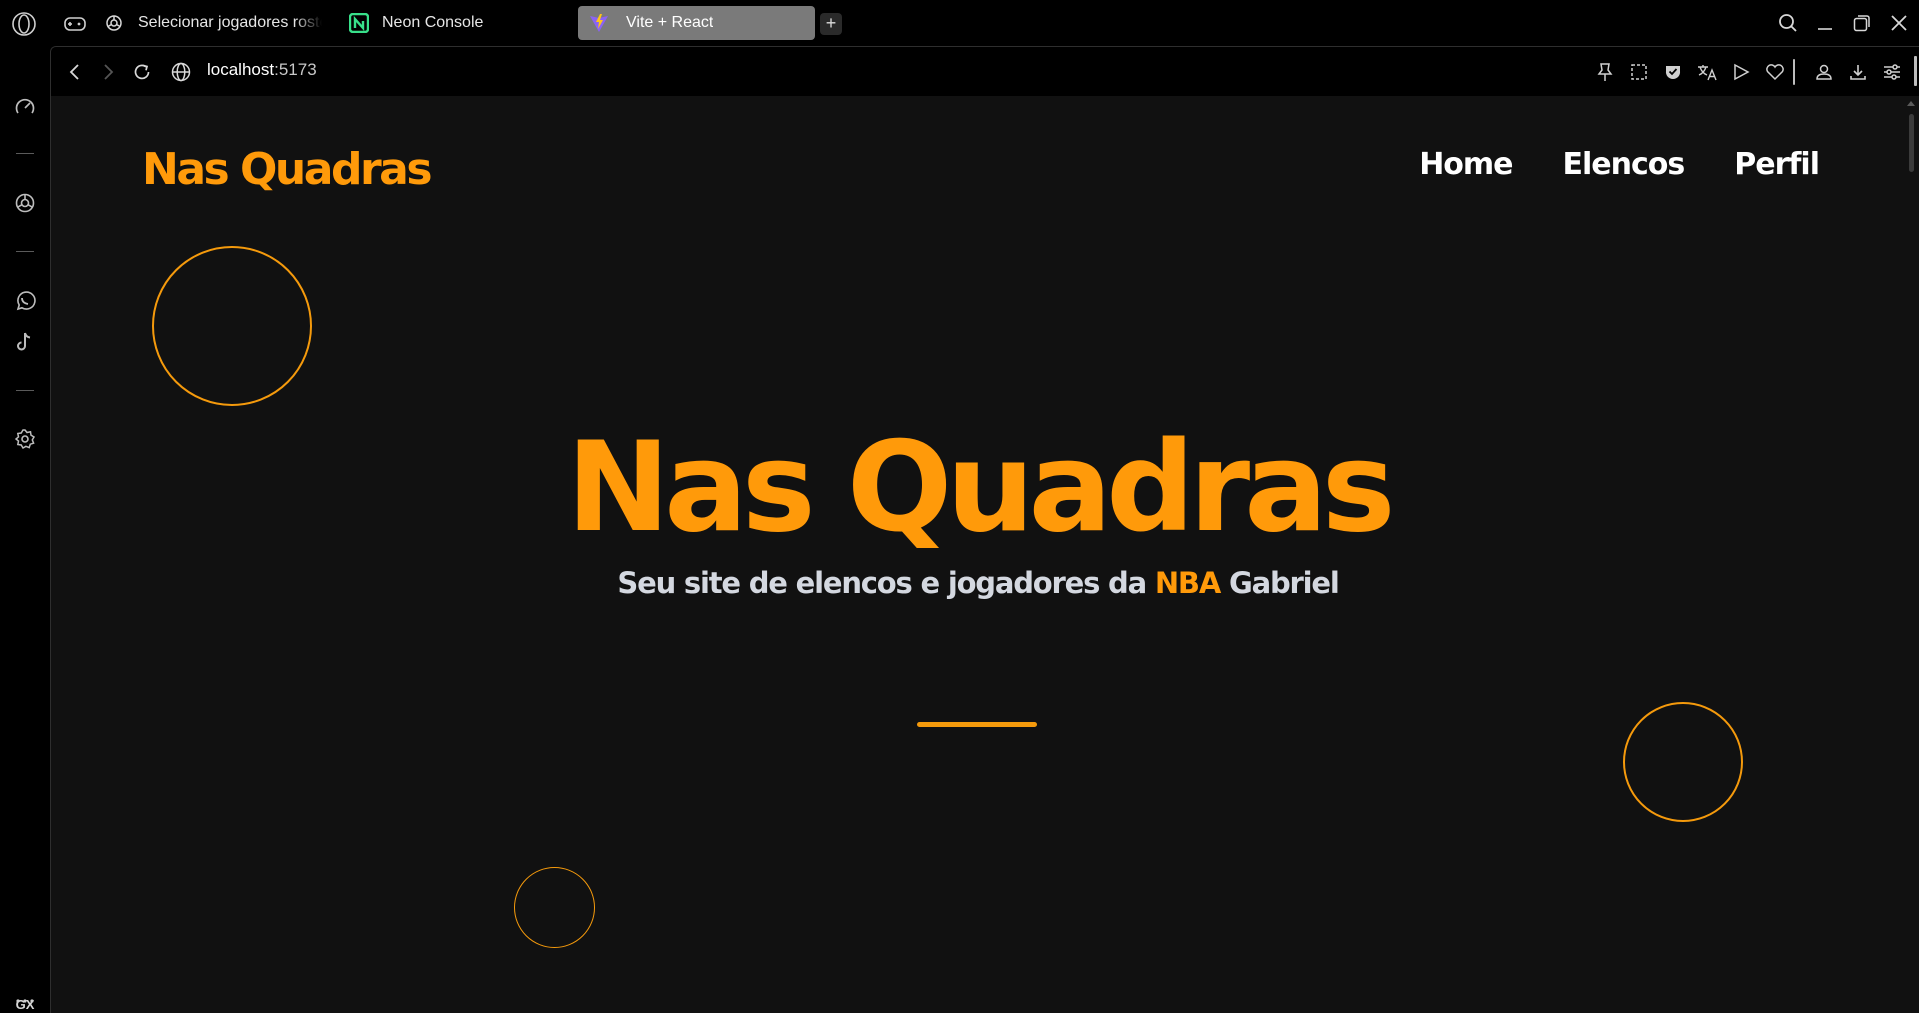 The height and width of the screenshot is (1013, 1919). Describe the element at coordinates (1824, 72) in the screenshot. I see `account-icon` at that location.